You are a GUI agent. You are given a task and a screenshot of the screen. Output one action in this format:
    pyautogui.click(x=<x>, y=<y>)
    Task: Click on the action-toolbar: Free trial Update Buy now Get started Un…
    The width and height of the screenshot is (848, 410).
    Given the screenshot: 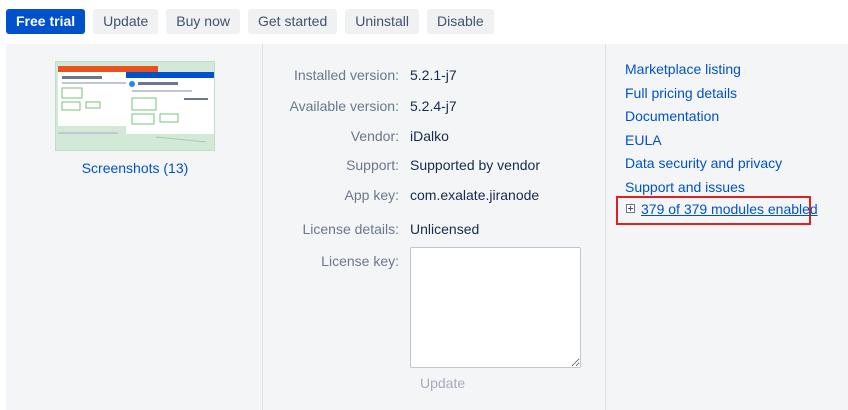 What is the action you would take?
    pyautogui.click(x=250, y=21)
    